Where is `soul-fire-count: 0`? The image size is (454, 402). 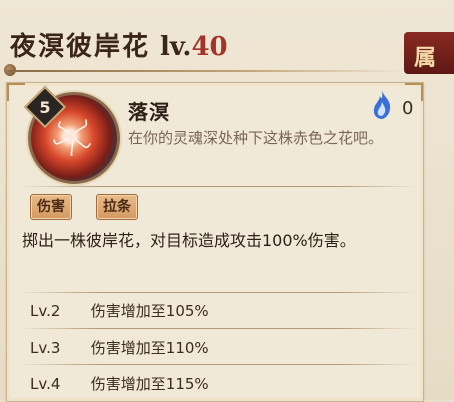
soul-fire-count: 0 is located at coordinates (408, 108).